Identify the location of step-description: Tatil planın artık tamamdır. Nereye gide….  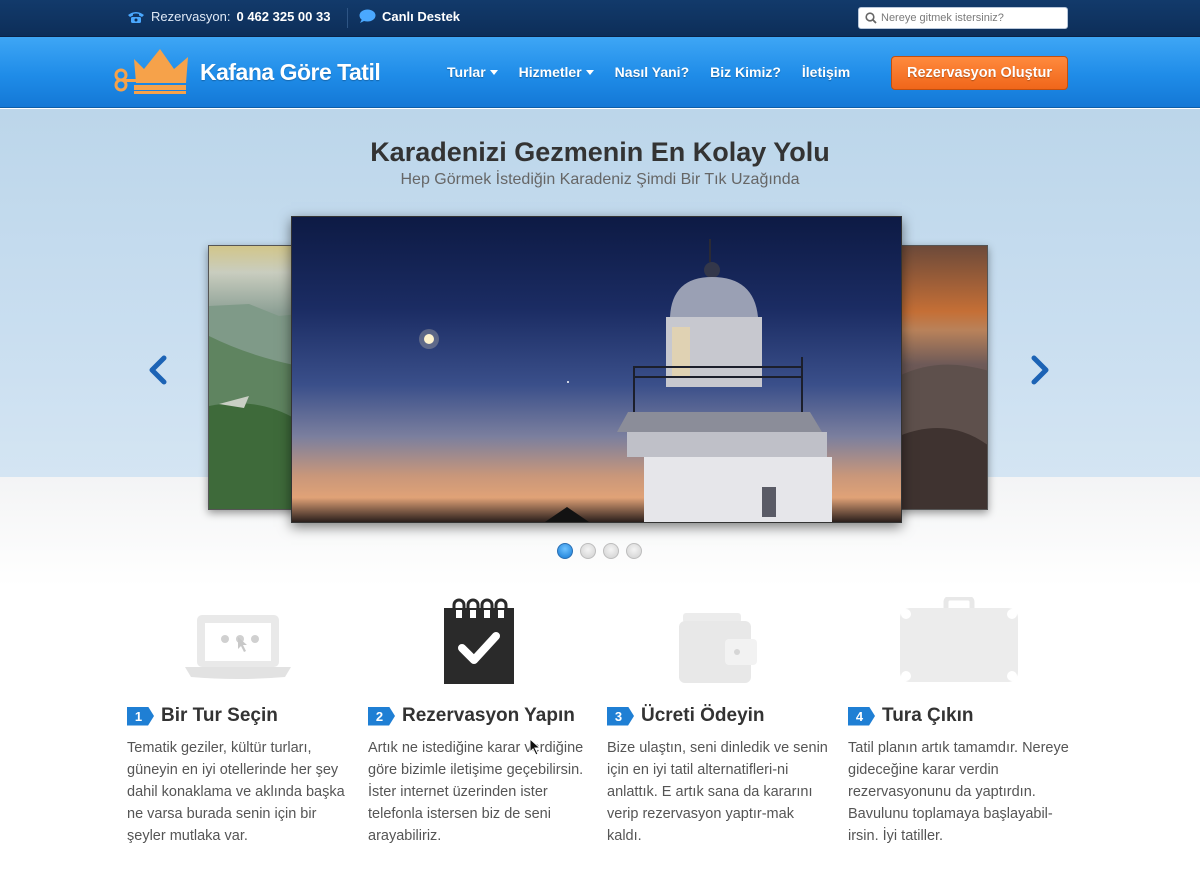
(958, 792).